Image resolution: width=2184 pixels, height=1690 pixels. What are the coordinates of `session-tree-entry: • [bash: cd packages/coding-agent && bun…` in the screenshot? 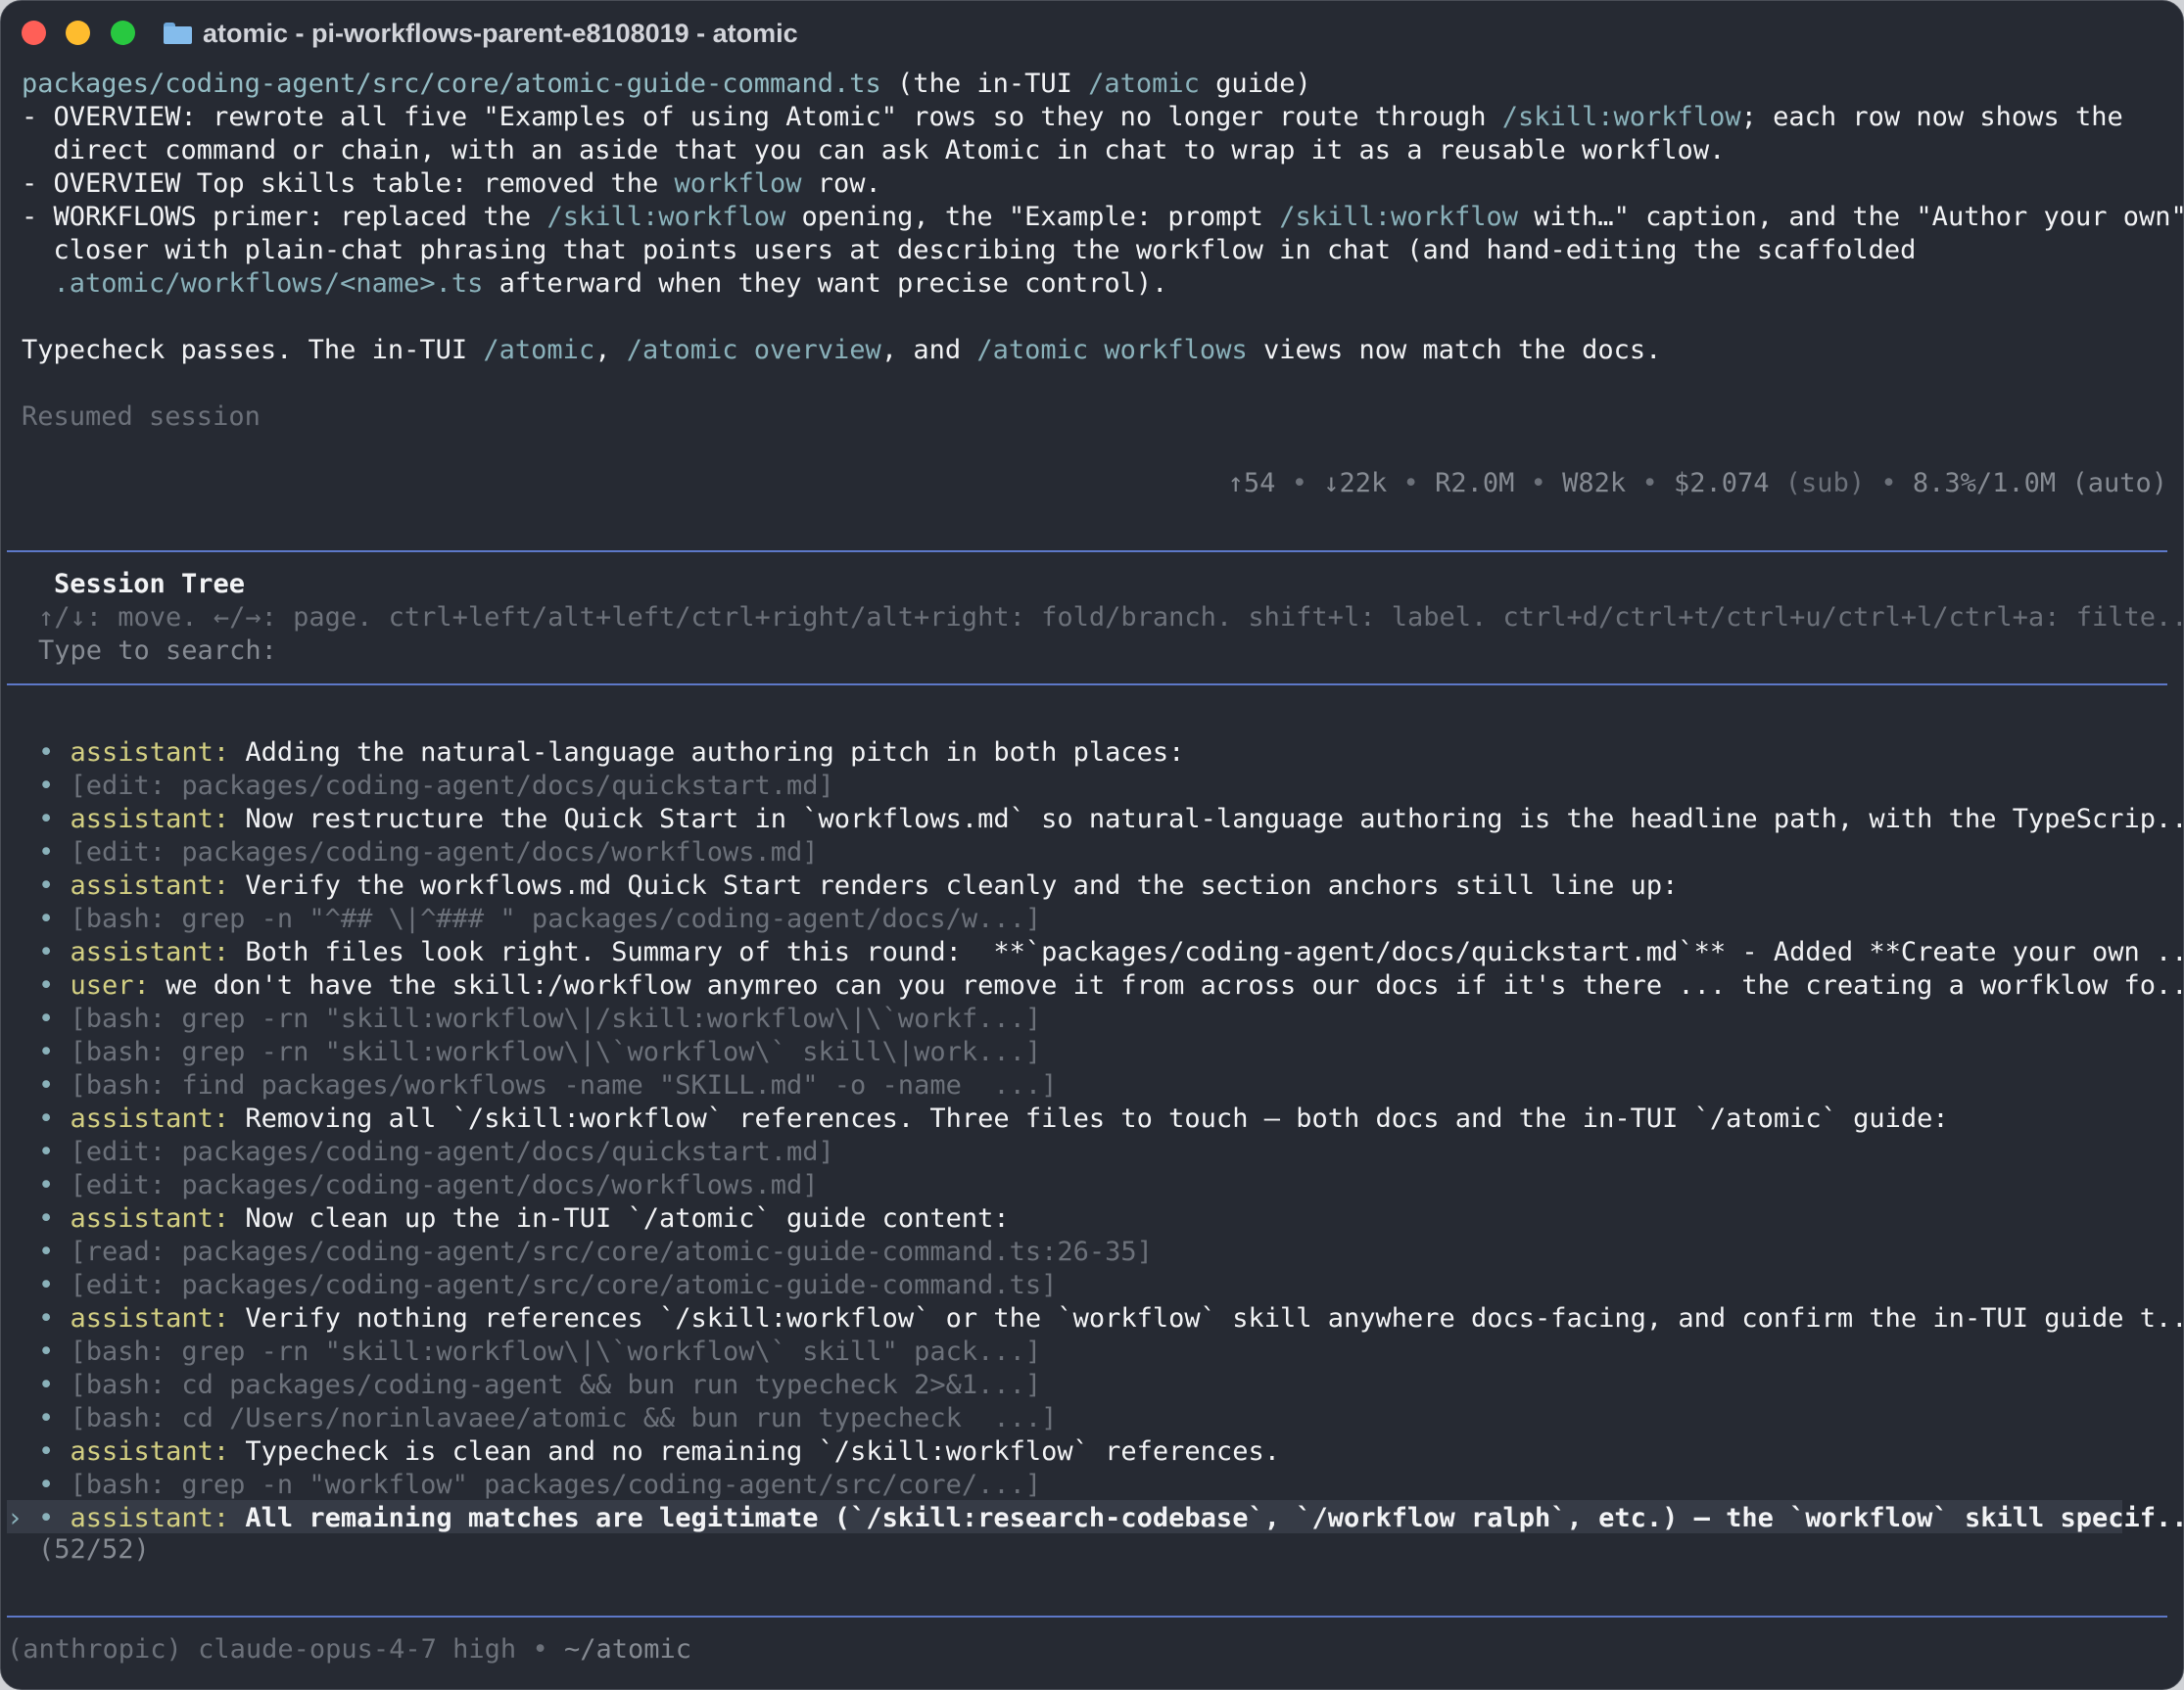 It's located at (539, 1385).